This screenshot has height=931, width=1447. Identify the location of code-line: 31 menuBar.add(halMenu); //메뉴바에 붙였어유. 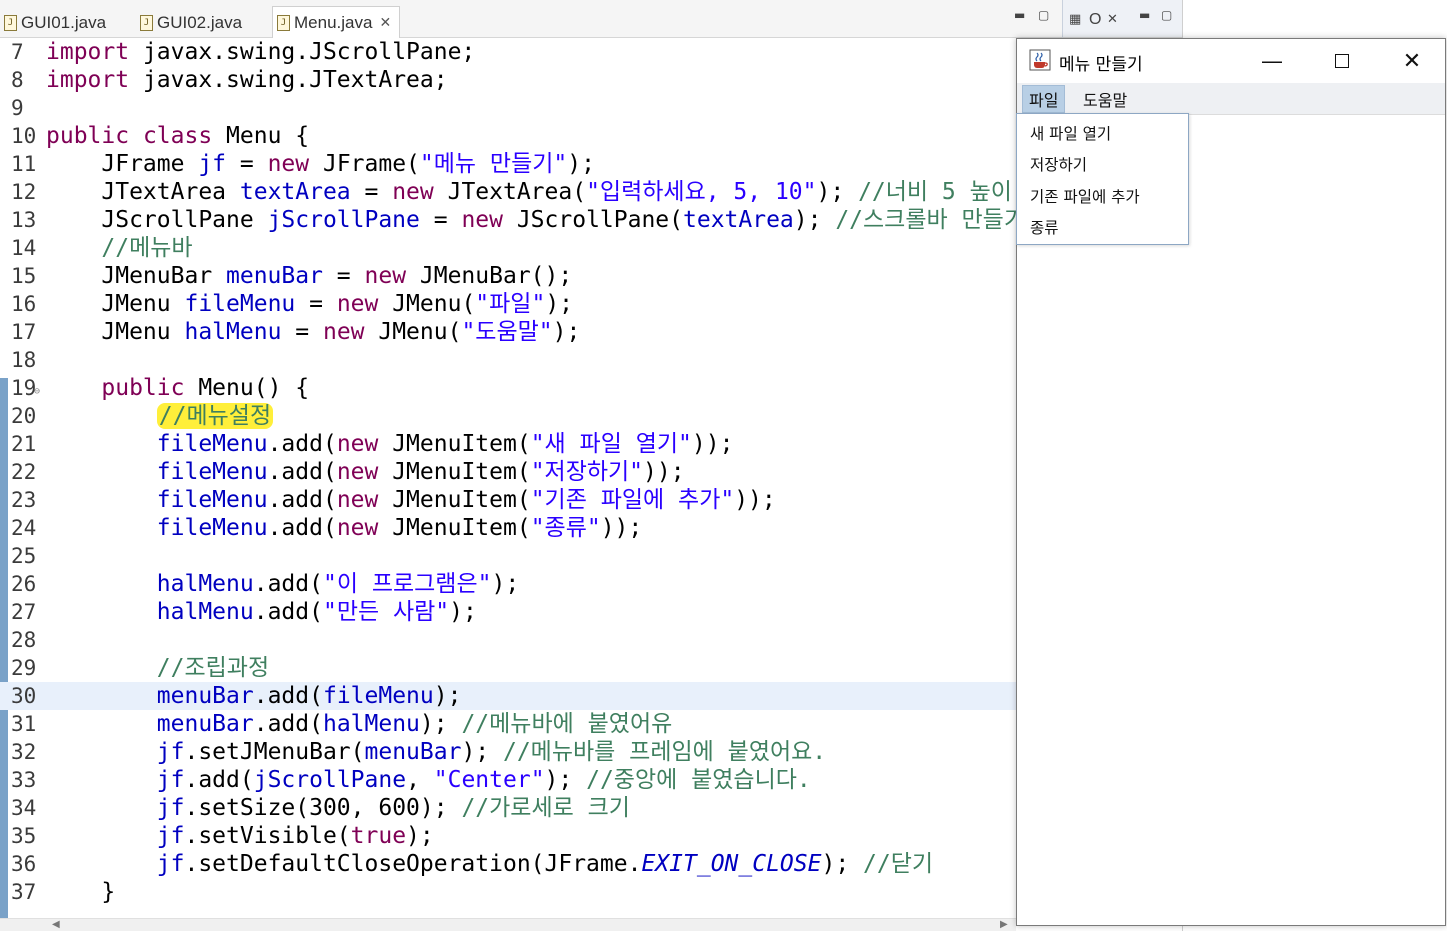
(508, 724).